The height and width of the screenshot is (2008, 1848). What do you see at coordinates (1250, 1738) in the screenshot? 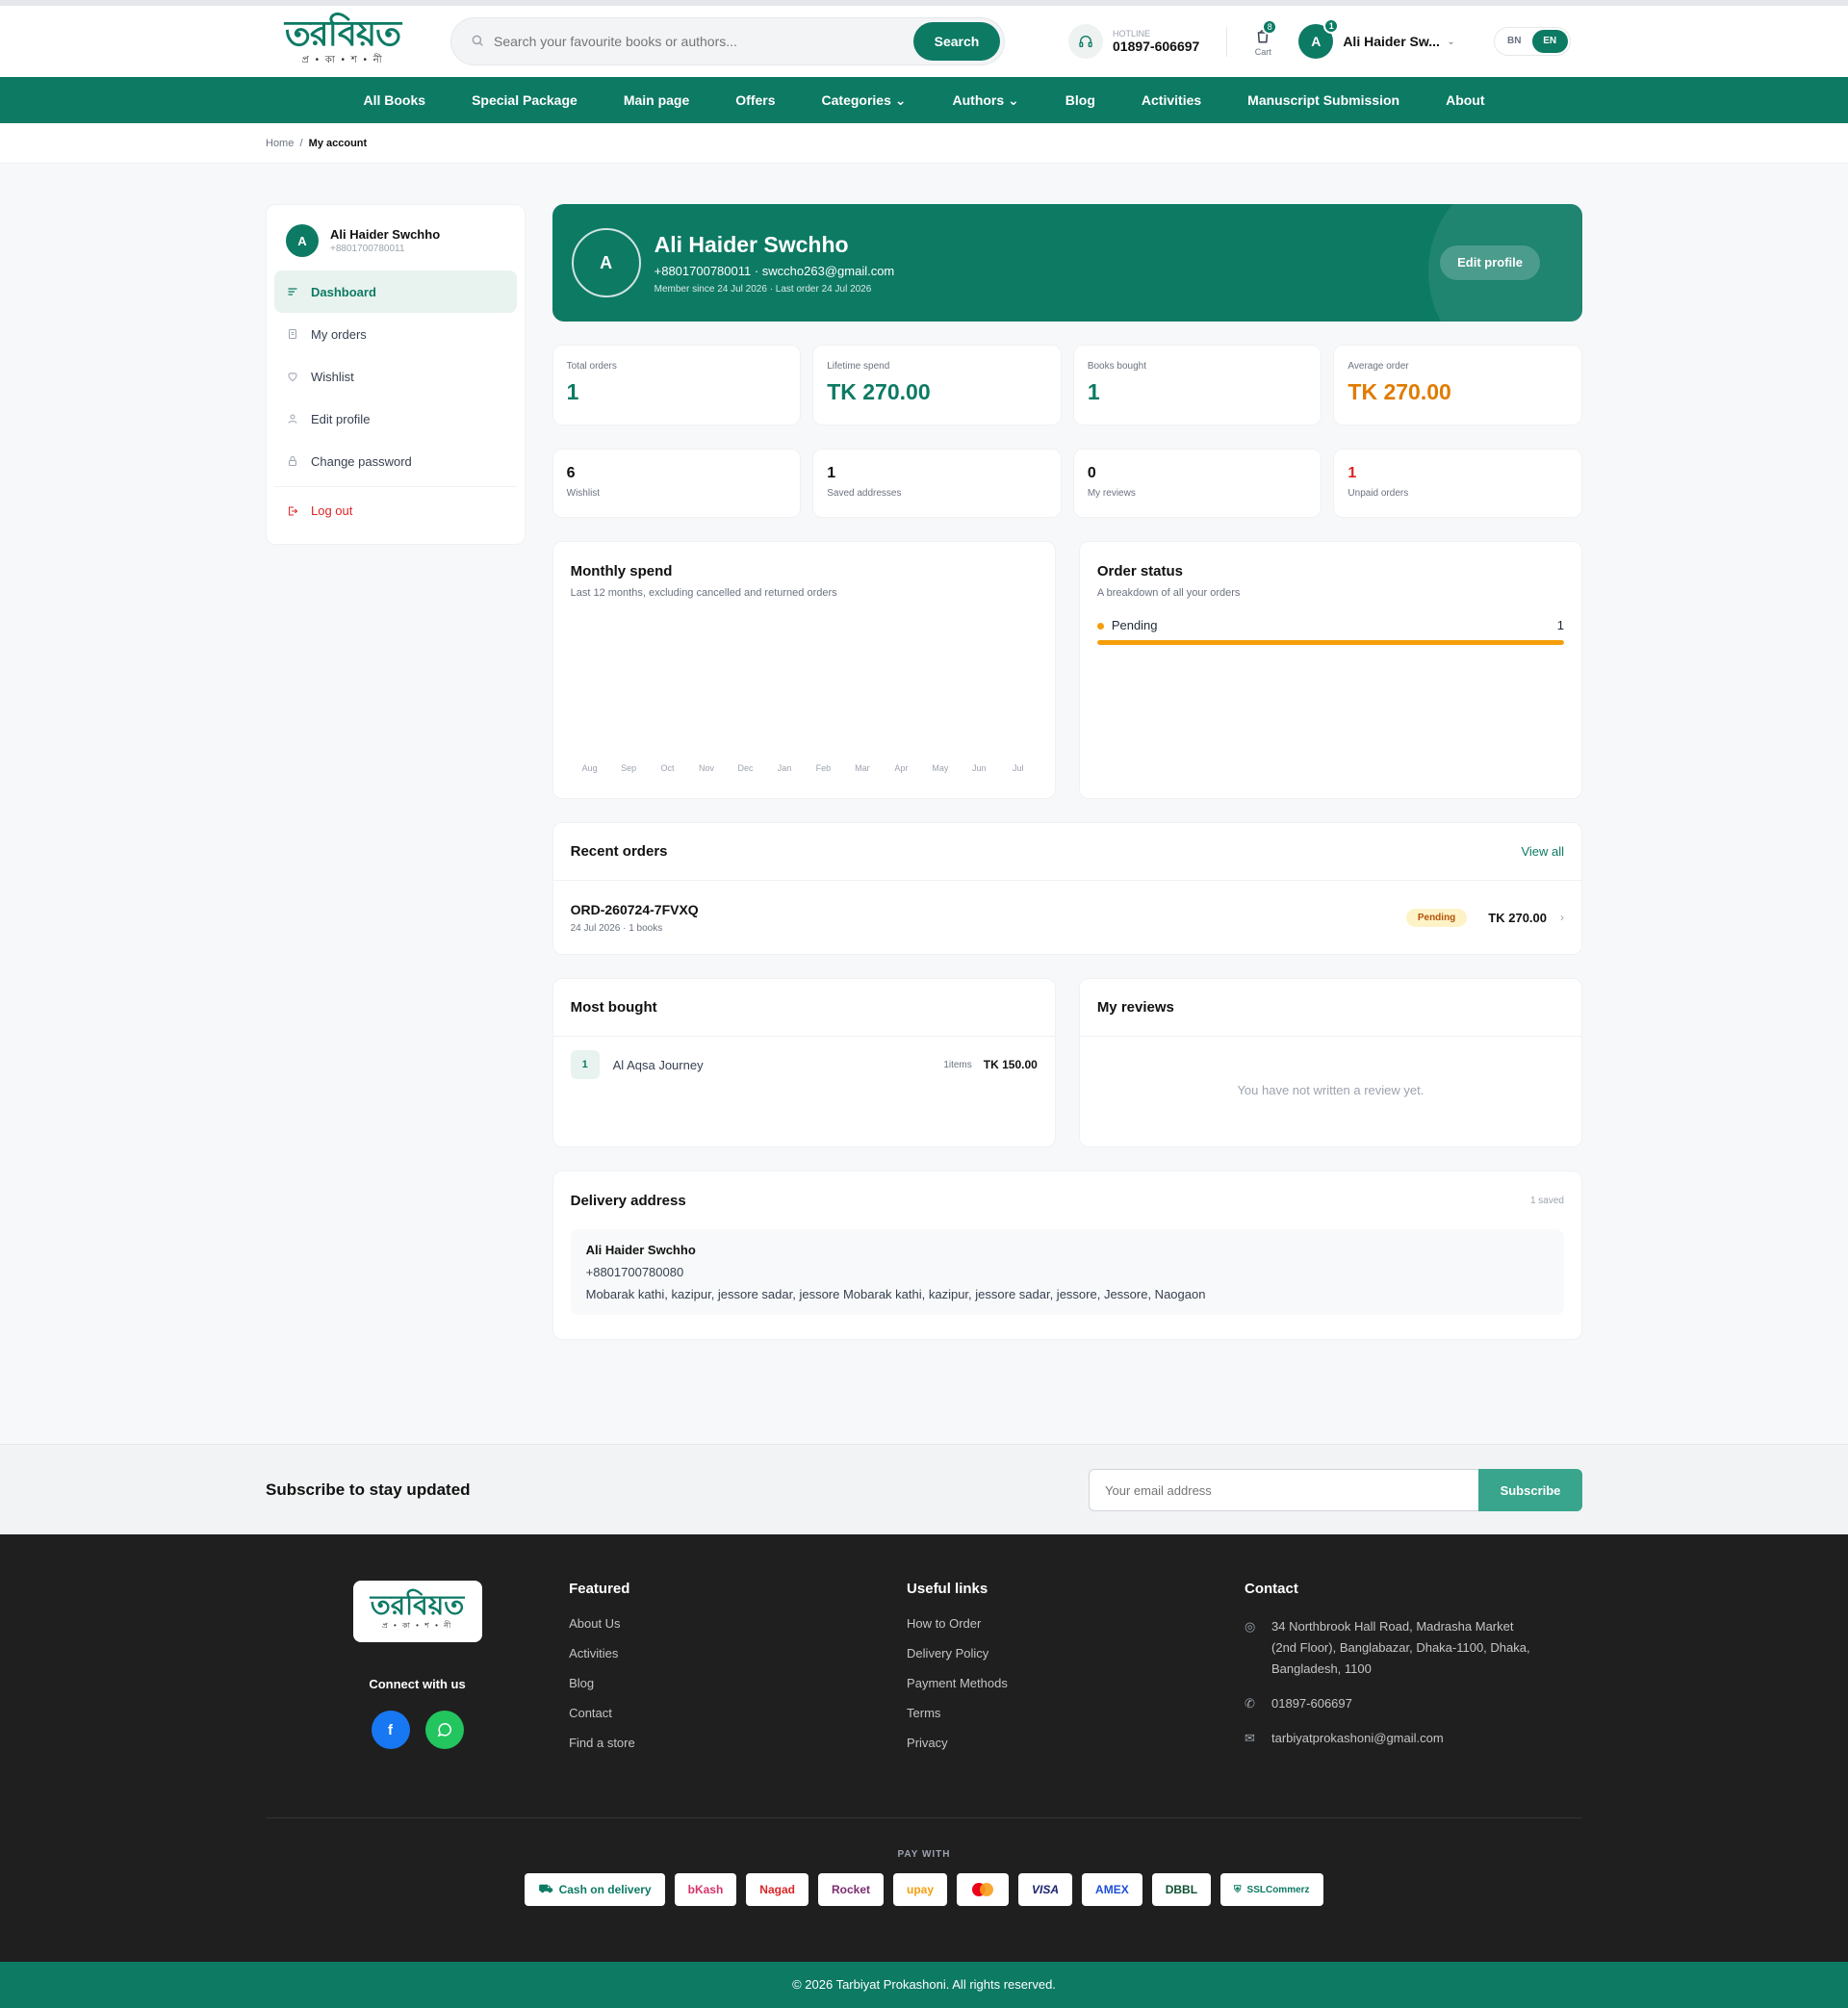
I see `mail-icon: ✉` at bounding box center [1250, 1738].